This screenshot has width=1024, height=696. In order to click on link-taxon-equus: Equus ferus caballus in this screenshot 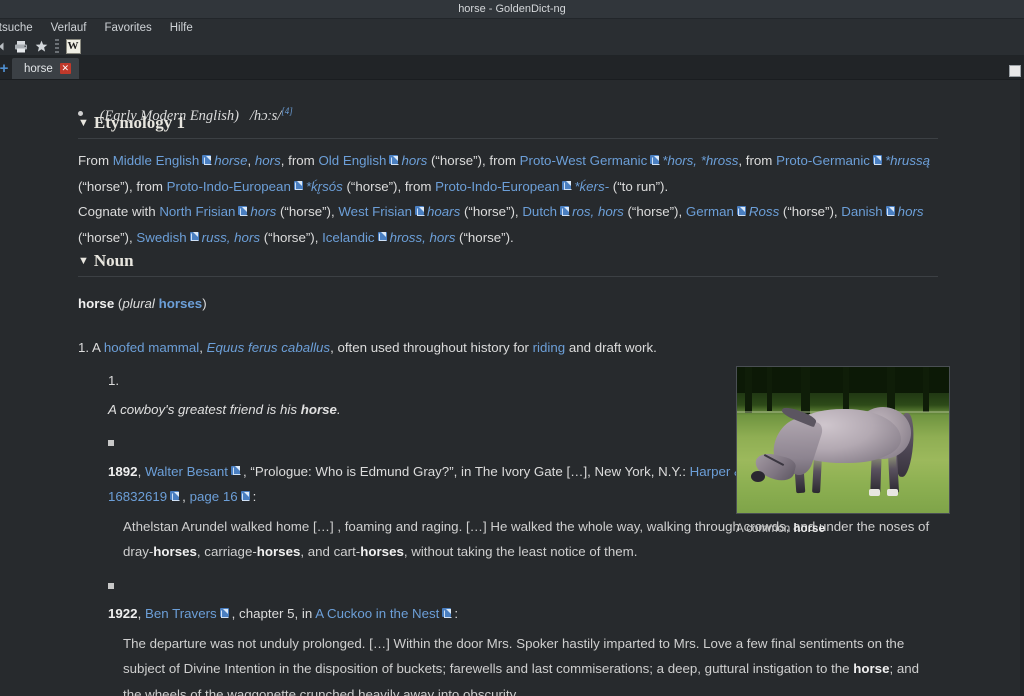, I will do `click(268, 347)`.